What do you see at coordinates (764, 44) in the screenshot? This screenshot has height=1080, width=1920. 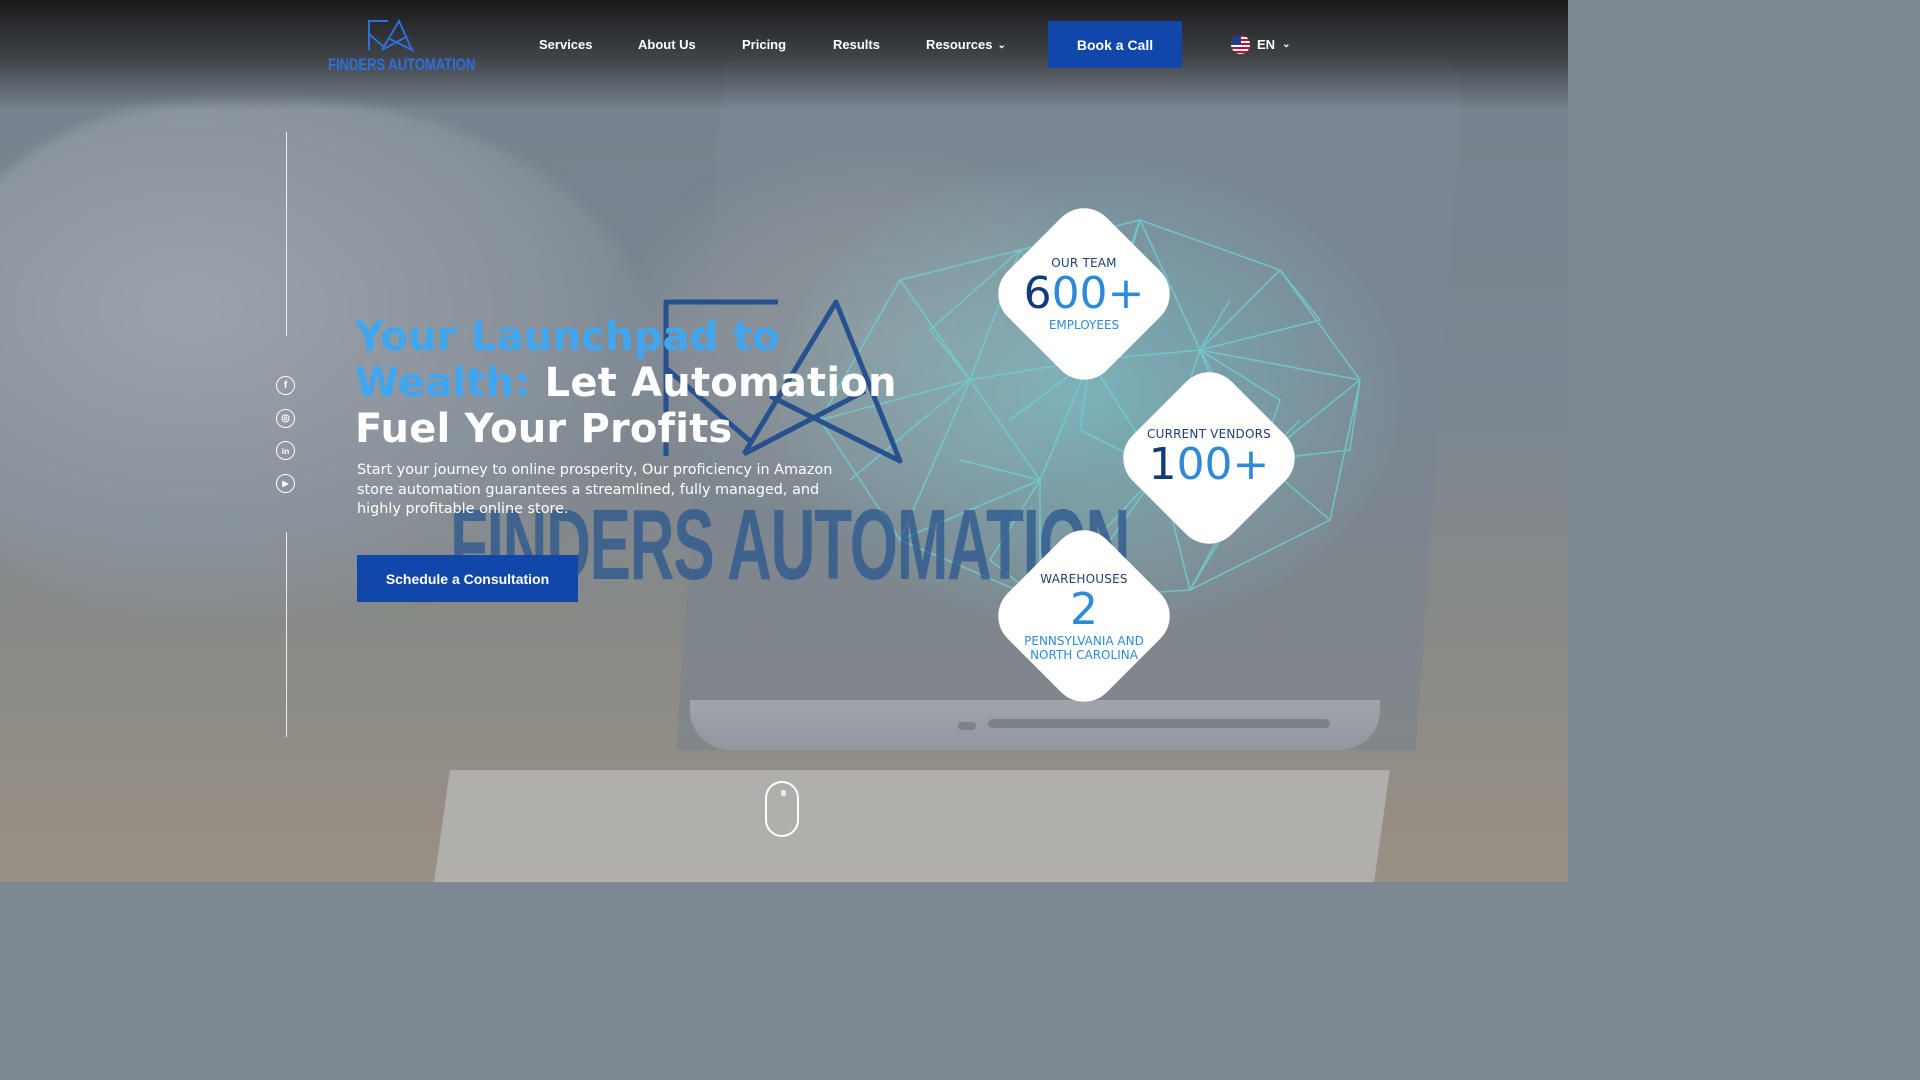 I see `nav-pricing: Pricing` at bounding box center [764, 44].